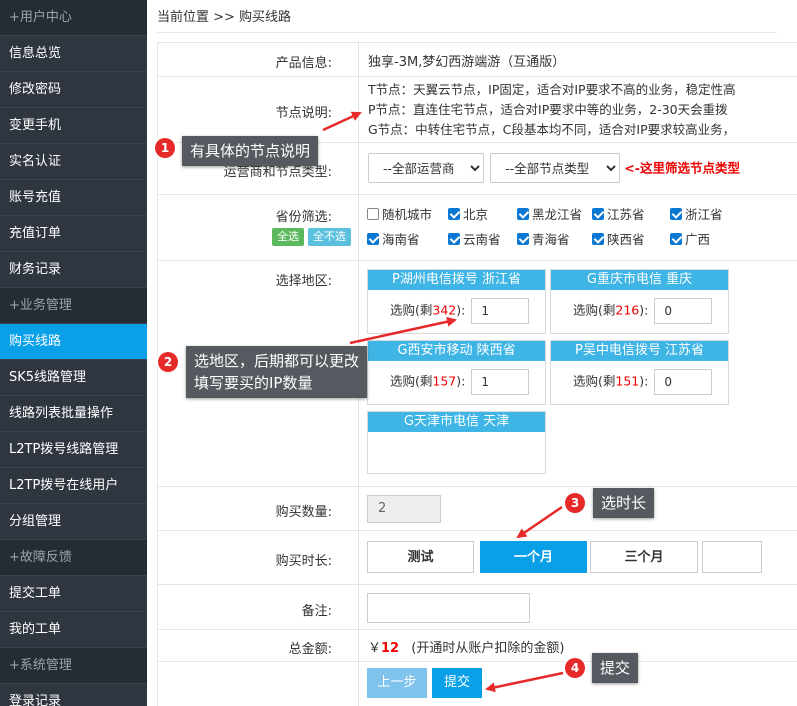  I want to click on region-card: P湖州电信拨号 浙江省 选购(剩342): 1, so click(456, 301).